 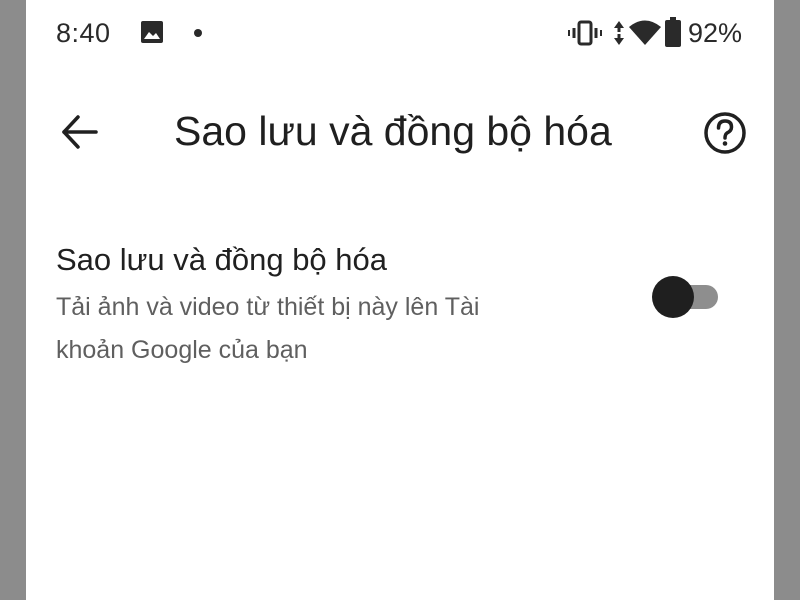 What do you see at coordinates (393, 131) in the screenshot?
I see `page-title: Sao lưu và đồng bộ hóa` at bounding box center [393, 131].